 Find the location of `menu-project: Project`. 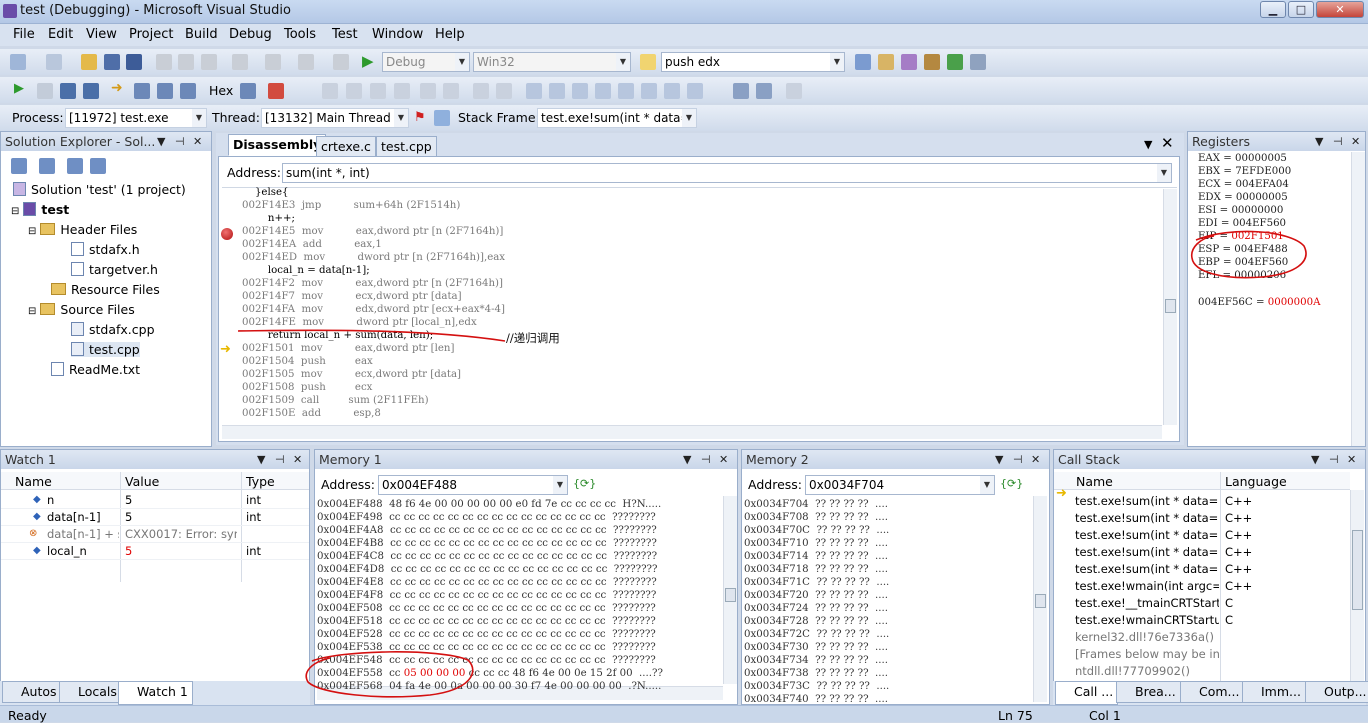

menu-project: Project is located at coordinates (151, 34).